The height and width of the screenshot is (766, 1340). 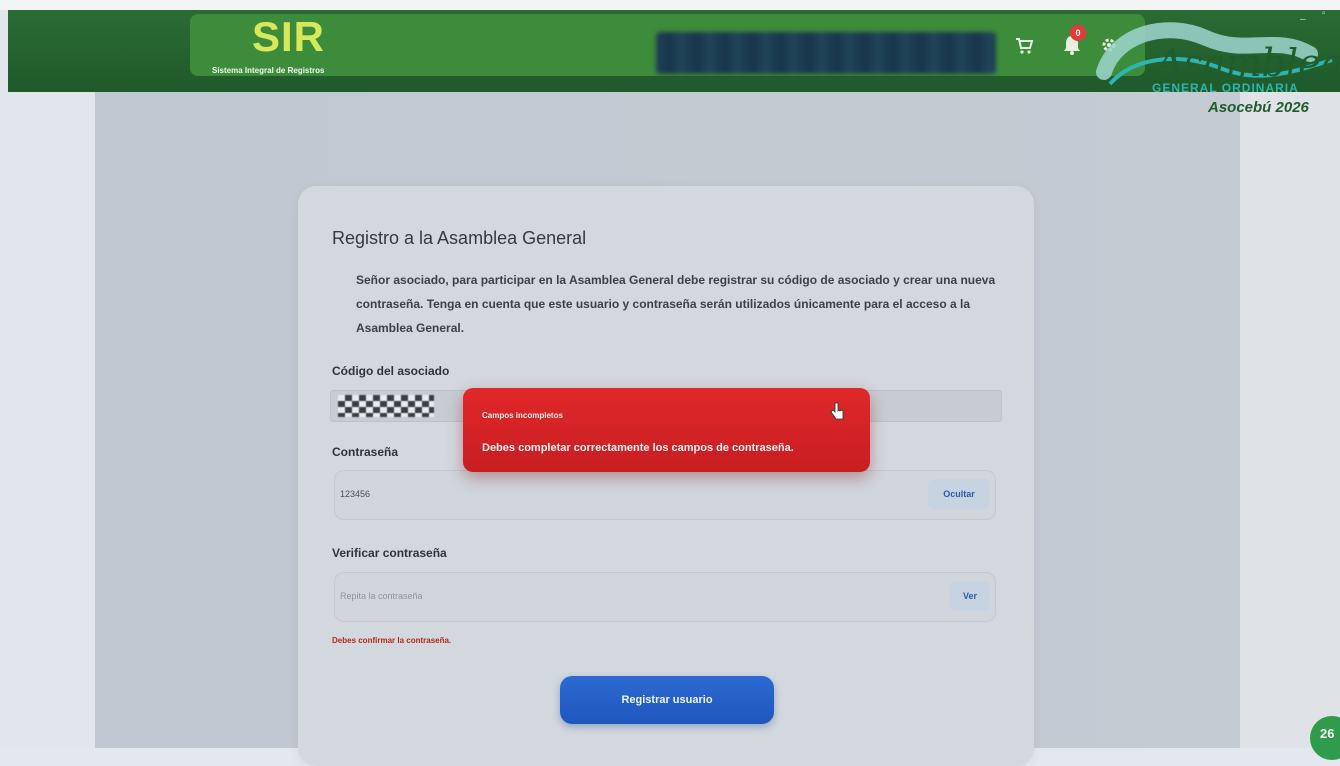 What do you see at coordinates (1303, 19) in the screenshot?
I see `window-minimize-icon: –` at bounding box center [1303, 19].